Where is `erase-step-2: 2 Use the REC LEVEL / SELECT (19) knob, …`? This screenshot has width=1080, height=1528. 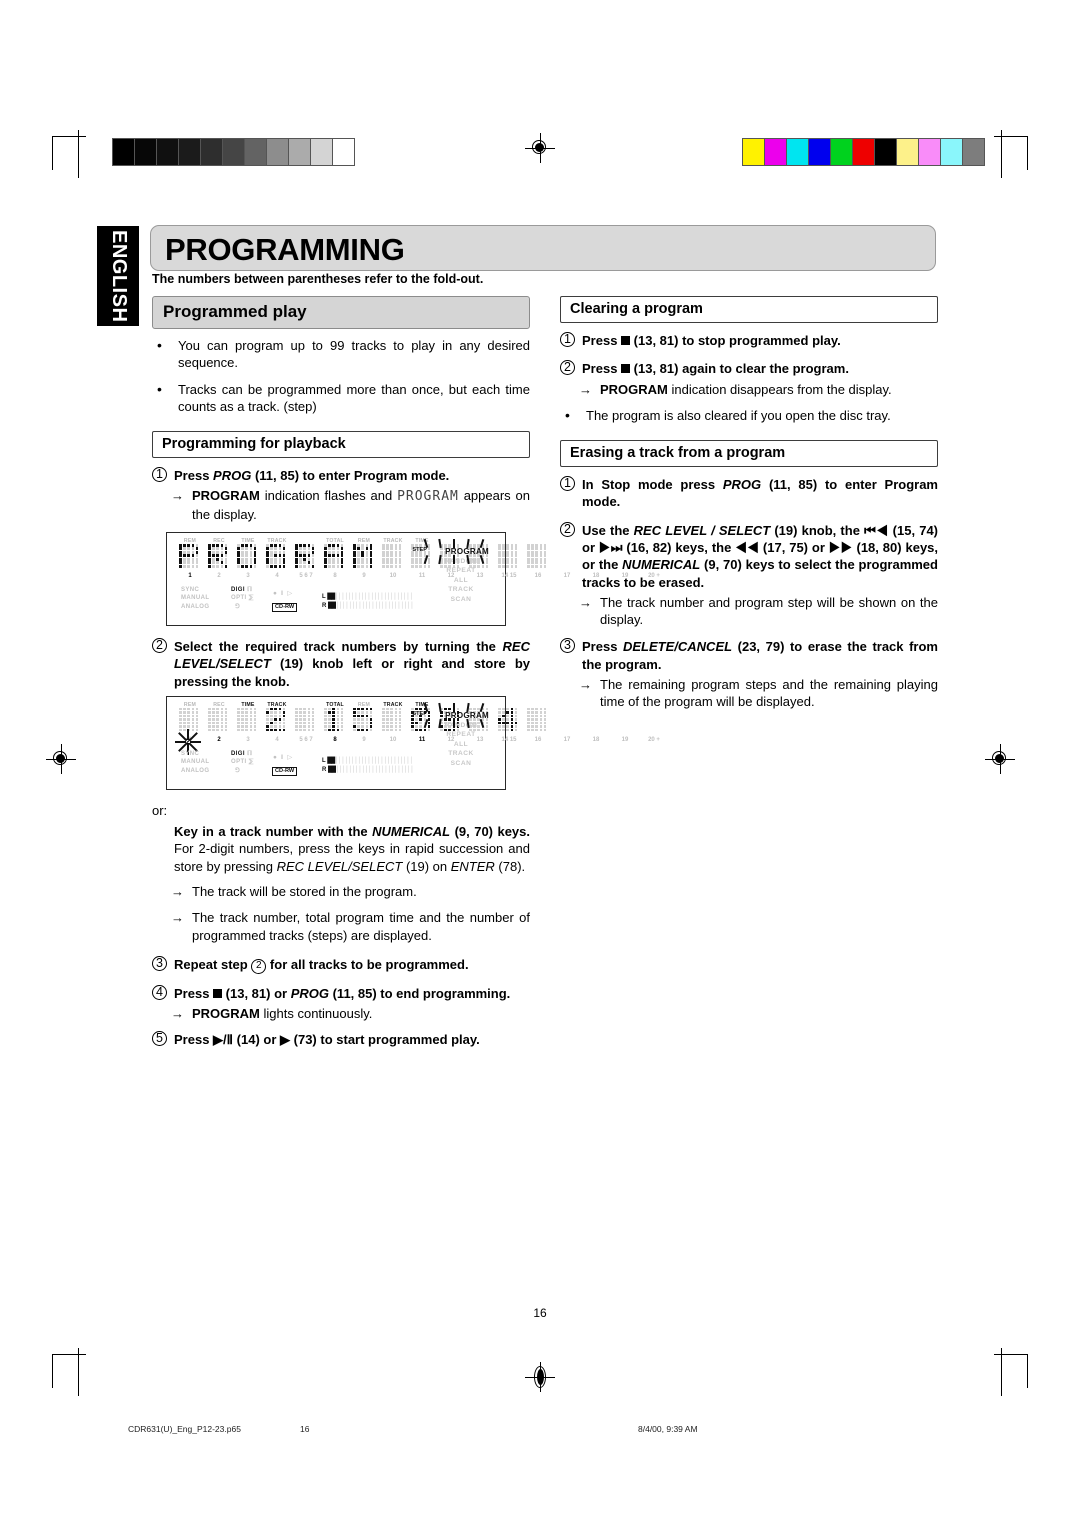
erase-step-2: 2 Use the REC LEVEL / SELECT (19) knob, … is located at coordinates (749, 556).